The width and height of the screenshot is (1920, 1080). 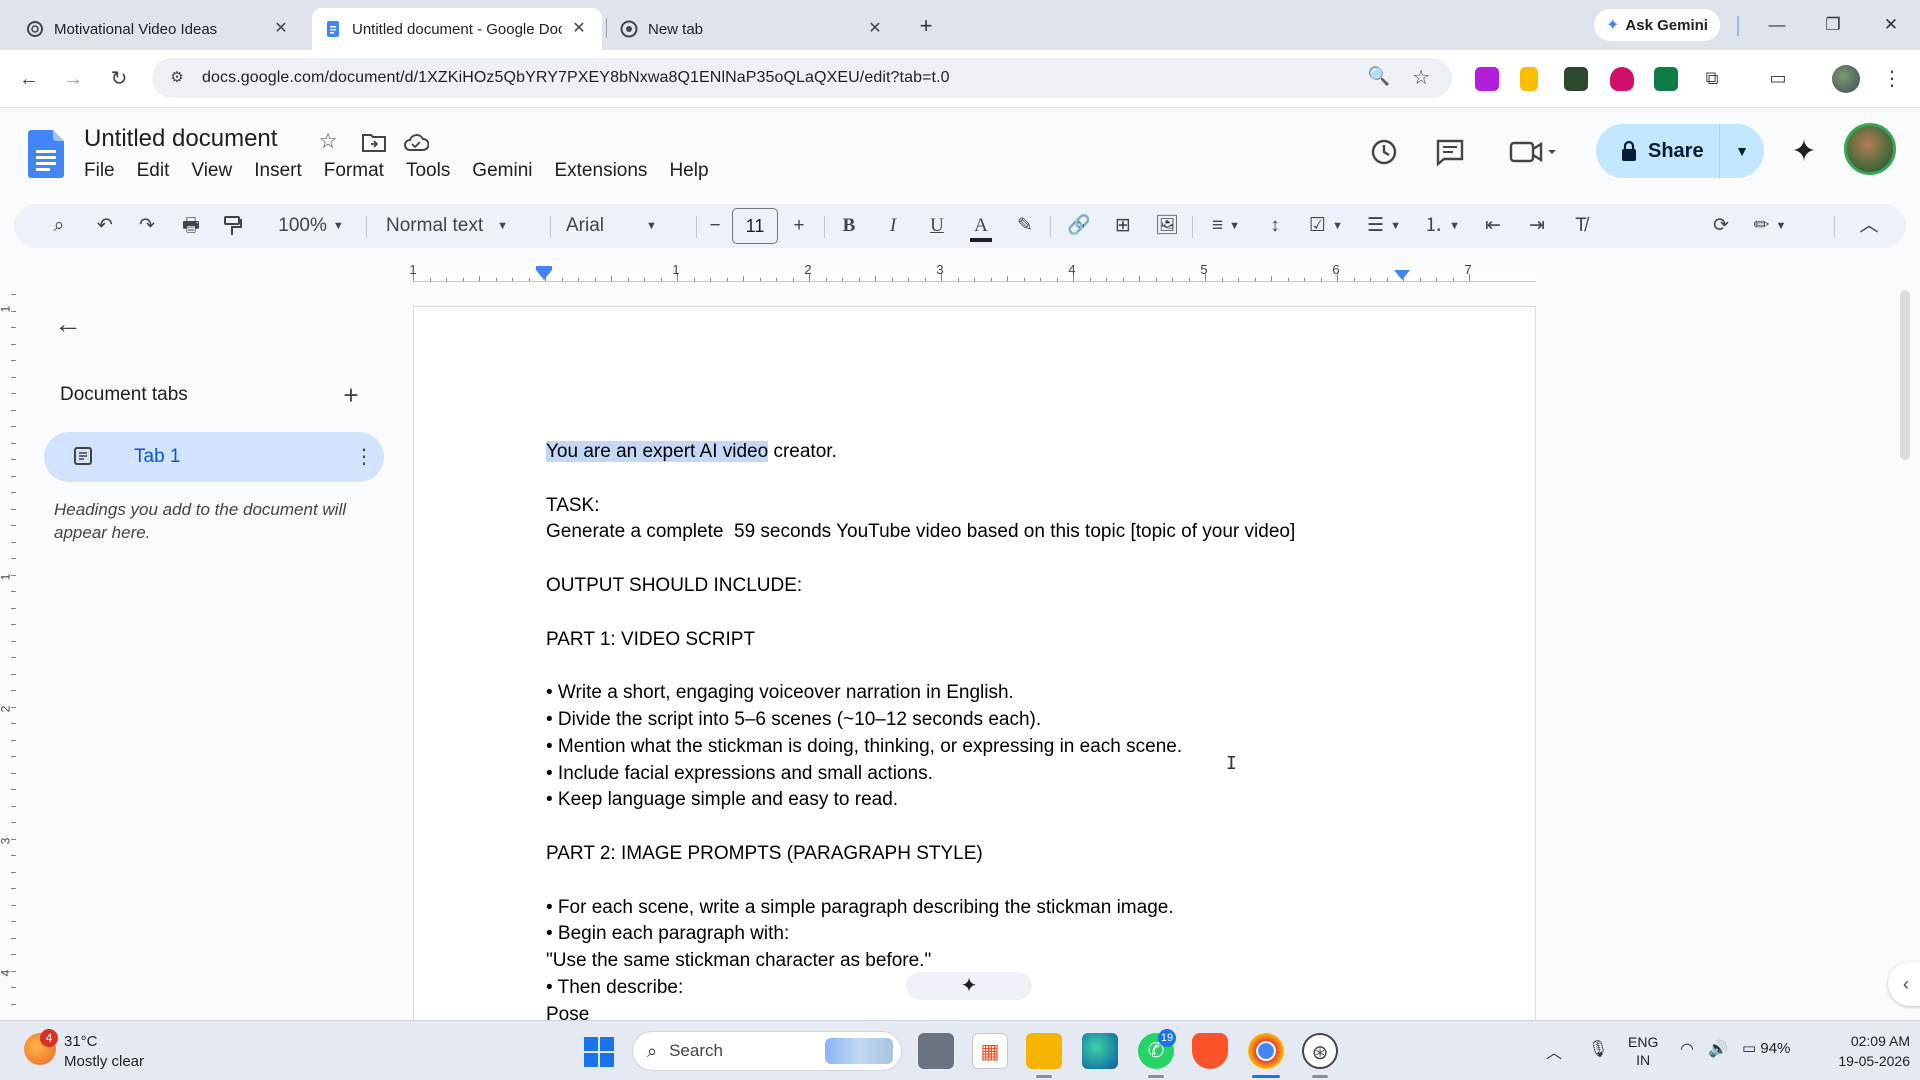 I want to click on menu-gemini: Gemini, so click(x=507, y=171).